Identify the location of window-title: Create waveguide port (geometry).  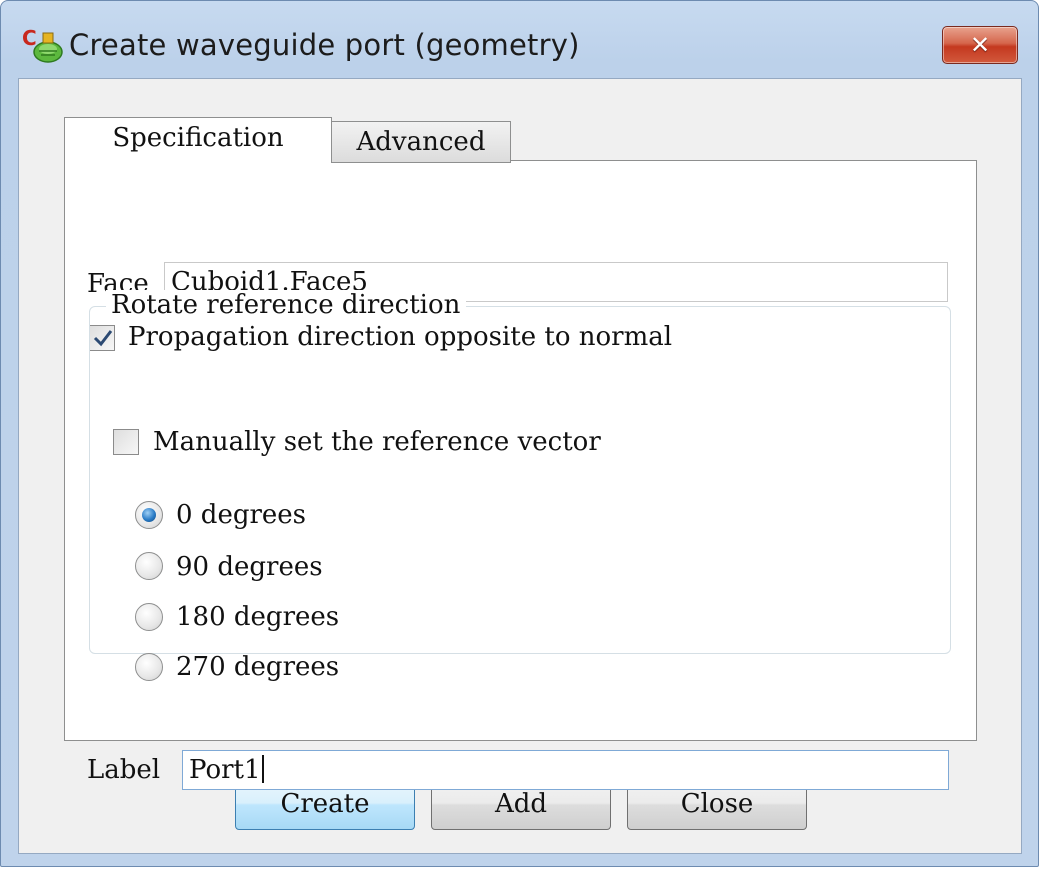
(324, 45).